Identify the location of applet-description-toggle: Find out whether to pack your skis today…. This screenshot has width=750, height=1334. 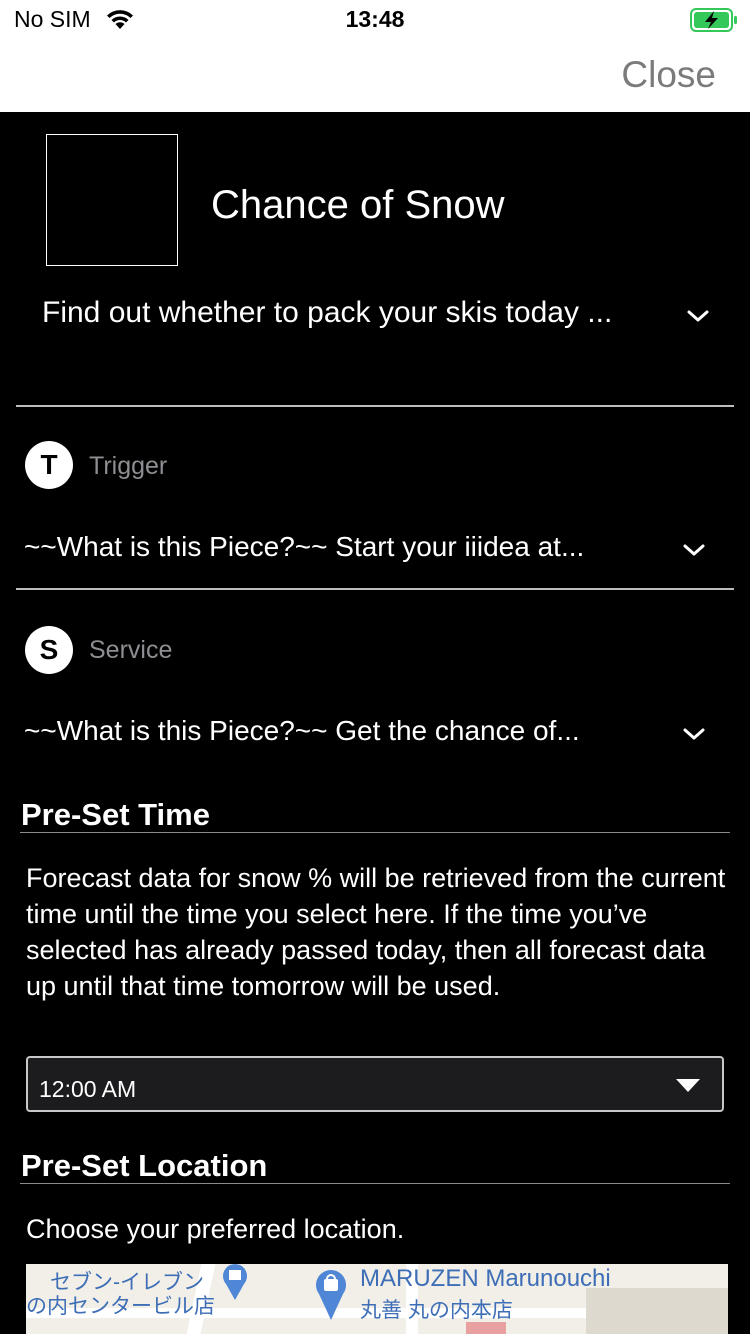
(381, 313).